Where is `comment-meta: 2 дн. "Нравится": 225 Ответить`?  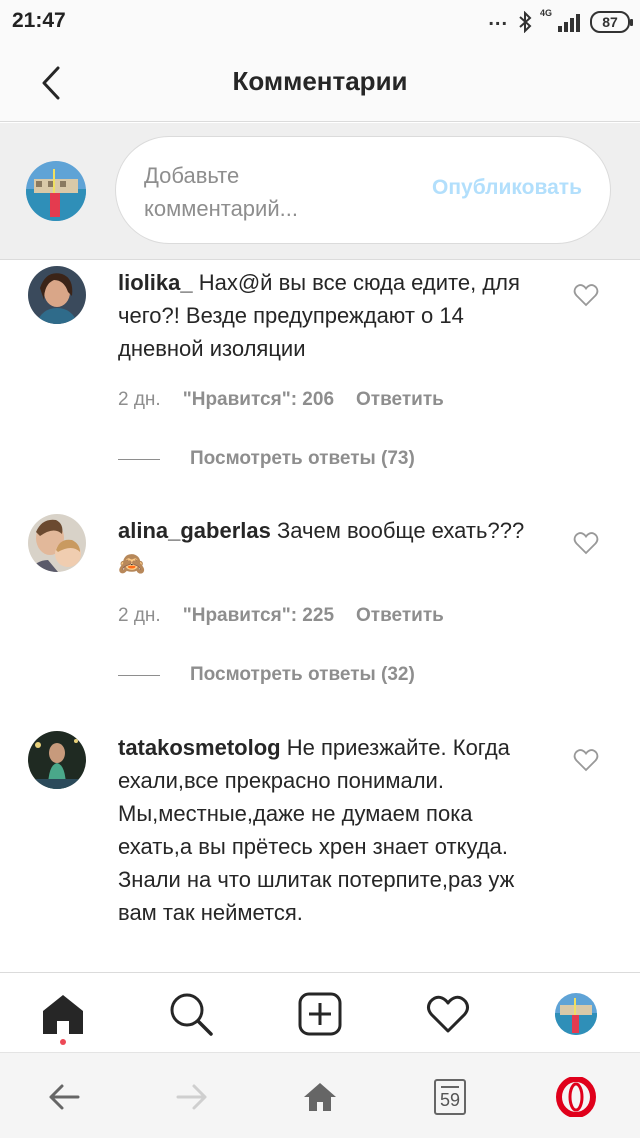
comment-meta: 2 дн. "Нравится": 225 Ответить is located at coordinates (281, 616).